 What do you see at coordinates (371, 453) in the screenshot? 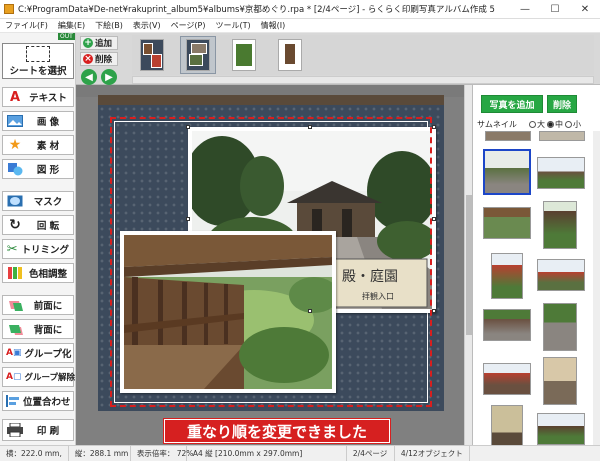
I see `status-page: 2/4ページ` at bounding box center [371, 453].